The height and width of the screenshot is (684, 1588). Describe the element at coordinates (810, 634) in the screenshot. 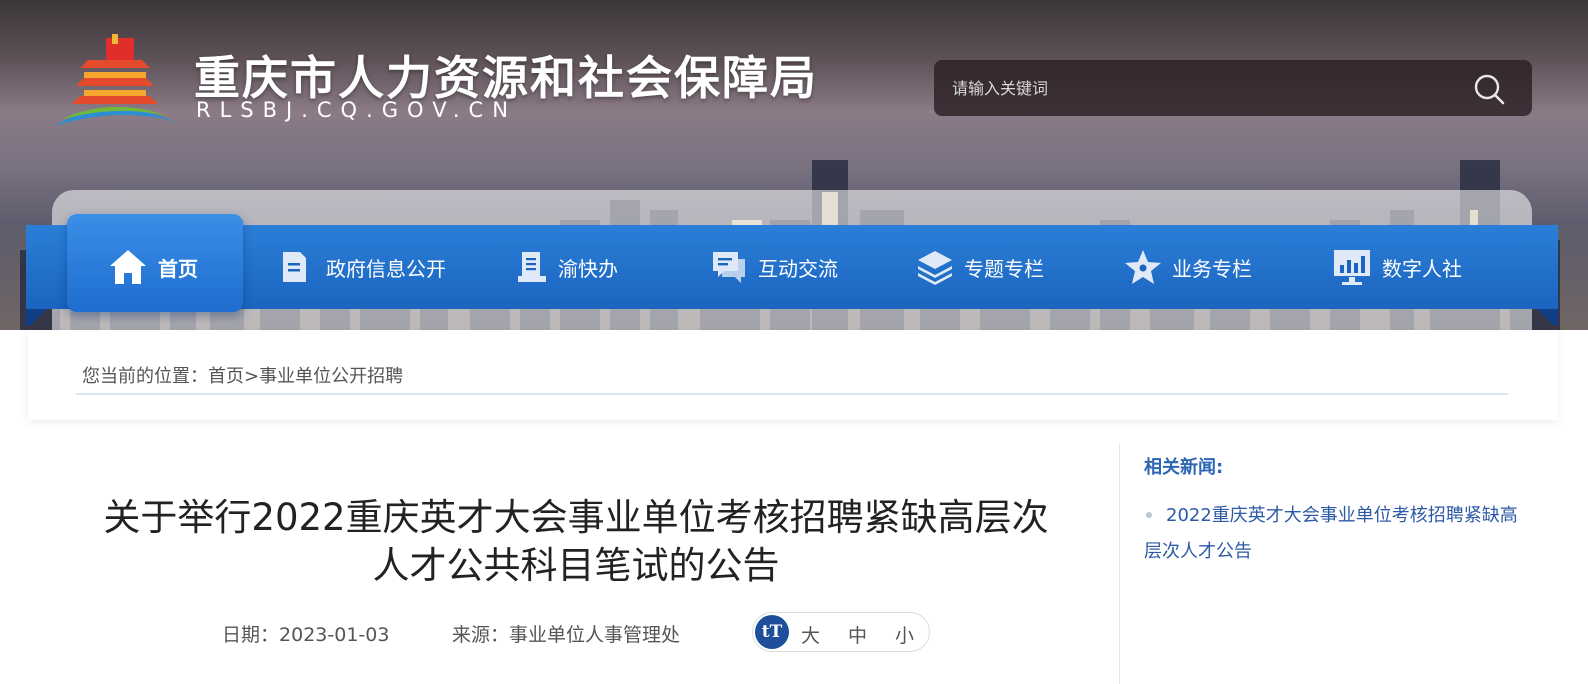

I see `font-size-large-button: 大` at that location.